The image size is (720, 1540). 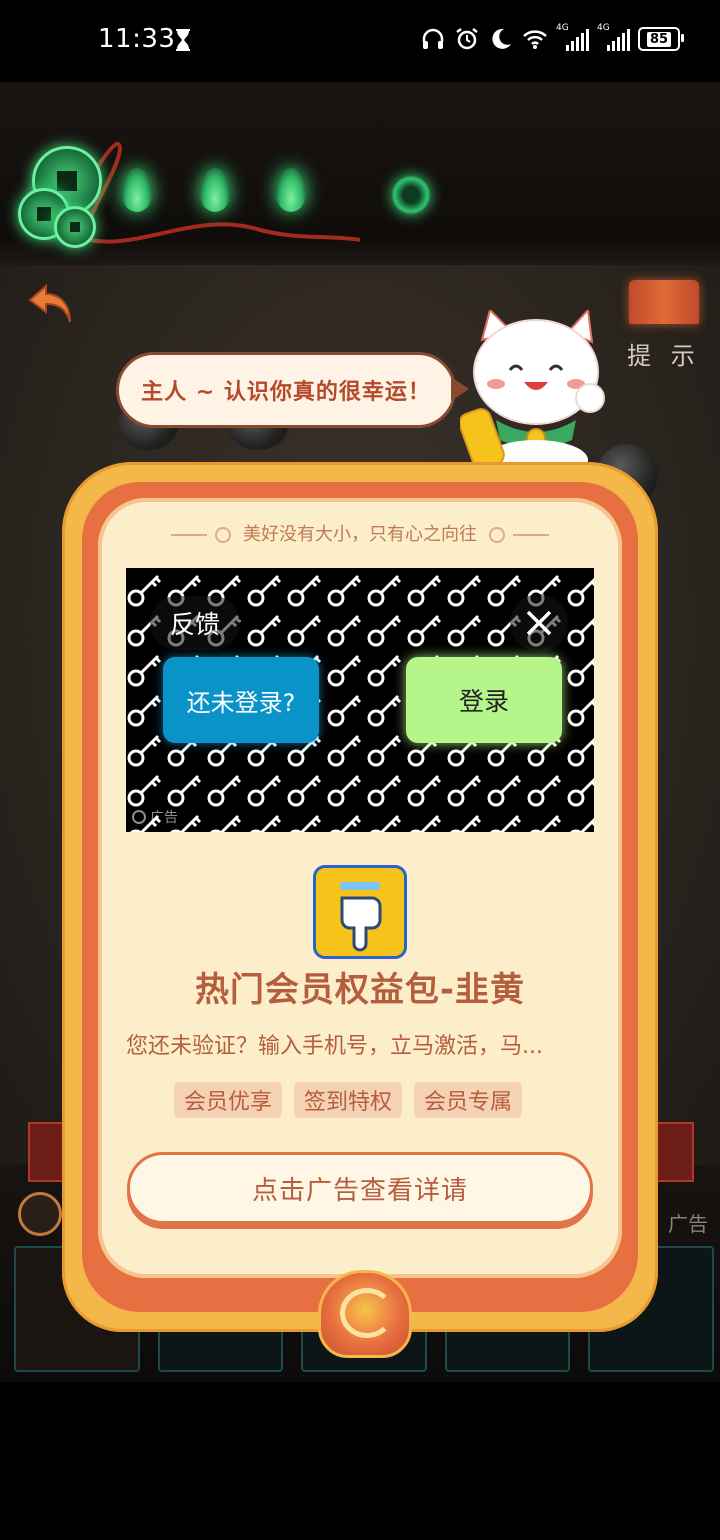 What do you see at coordinates (360, 1188) in the screenshot?
I see `view-ad-details-button: 点击广告查看详请` at bounding box center [360, 1188].